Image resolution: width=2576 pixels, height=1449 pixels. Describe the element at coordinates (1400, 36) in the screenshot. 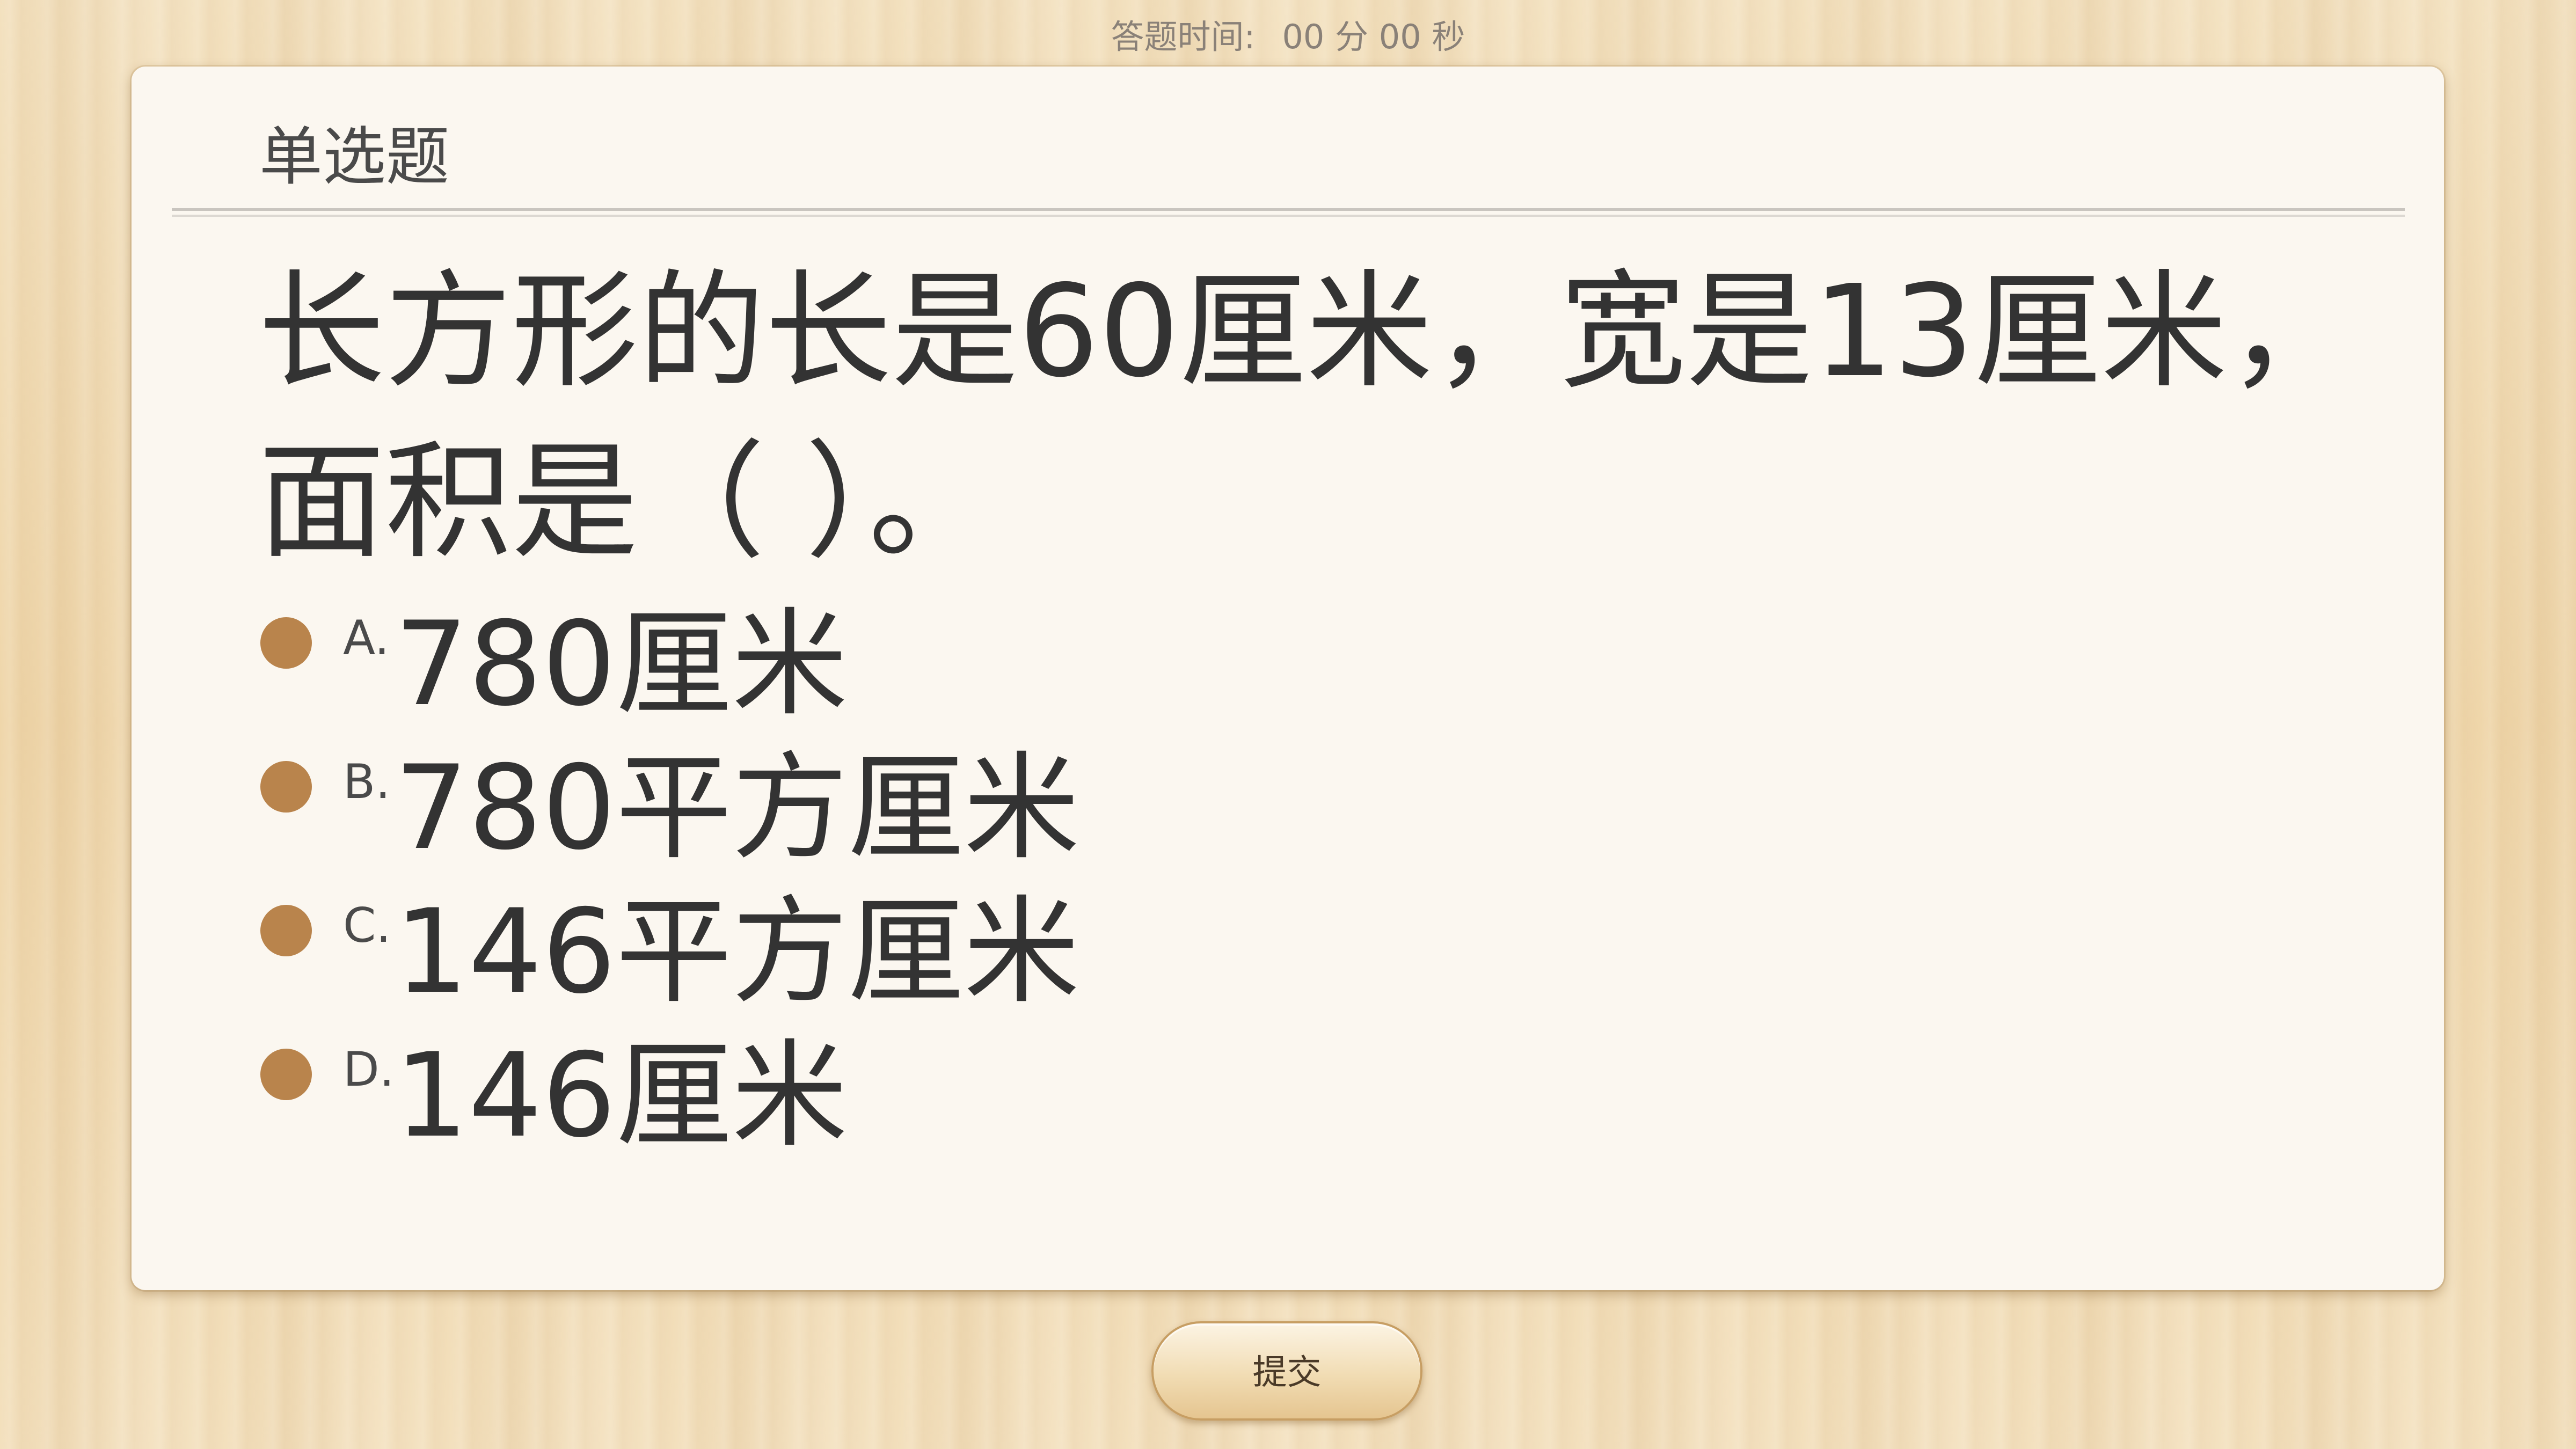

I see `timer-seconds: 00` at that location.